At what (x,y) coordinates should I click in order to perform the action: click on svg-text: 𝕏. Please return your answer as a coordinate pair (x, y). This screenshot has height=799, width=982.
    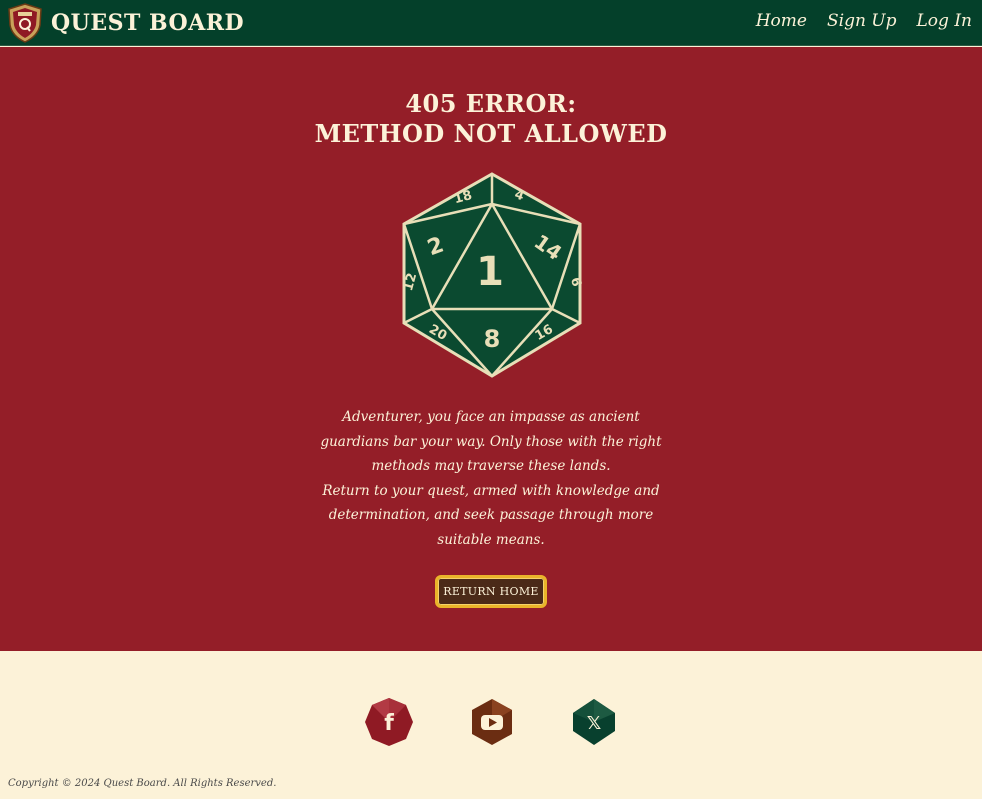
    Looking at the image, I should click on (594, 723).